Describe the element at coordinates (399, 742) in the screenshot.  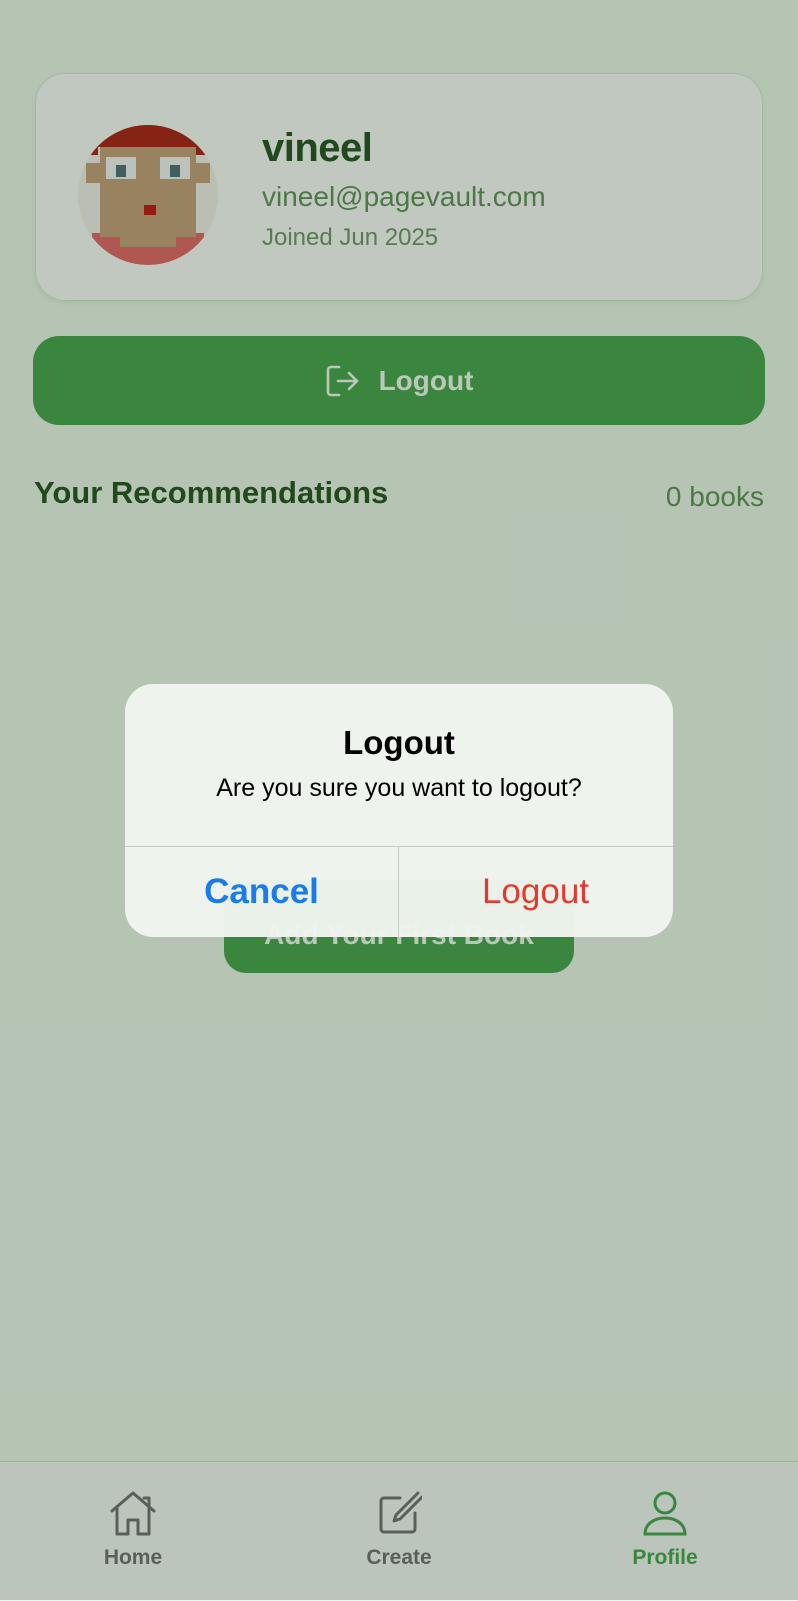
I see `dialog-title: Logout` at that location.